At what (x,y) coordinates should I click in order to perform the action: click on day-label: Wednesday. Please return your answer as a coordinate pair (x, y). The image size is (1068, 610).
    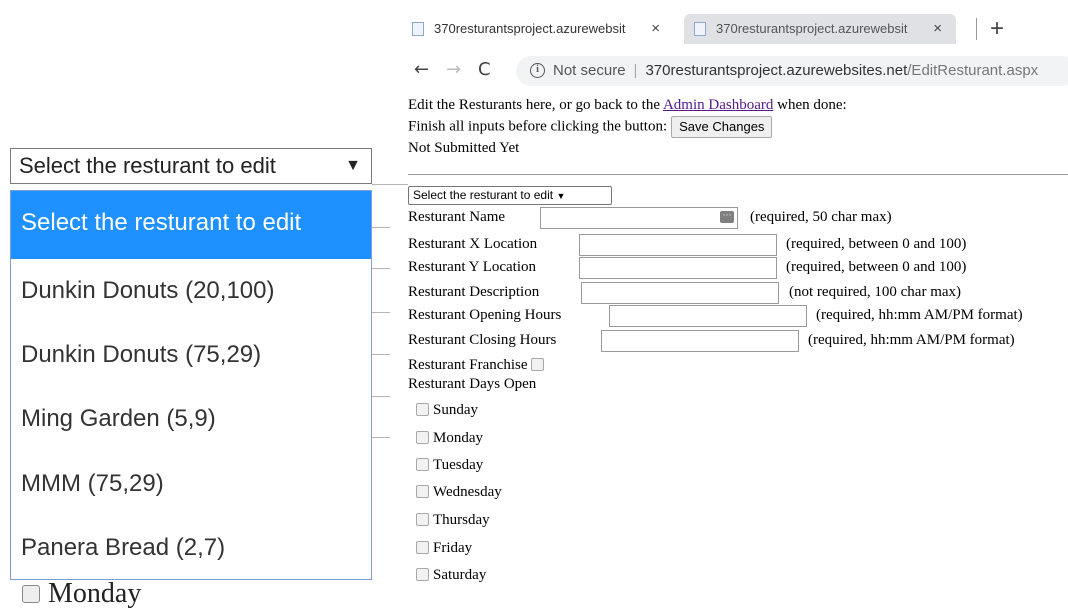
    Looking at the image, I should click on (467, 492).